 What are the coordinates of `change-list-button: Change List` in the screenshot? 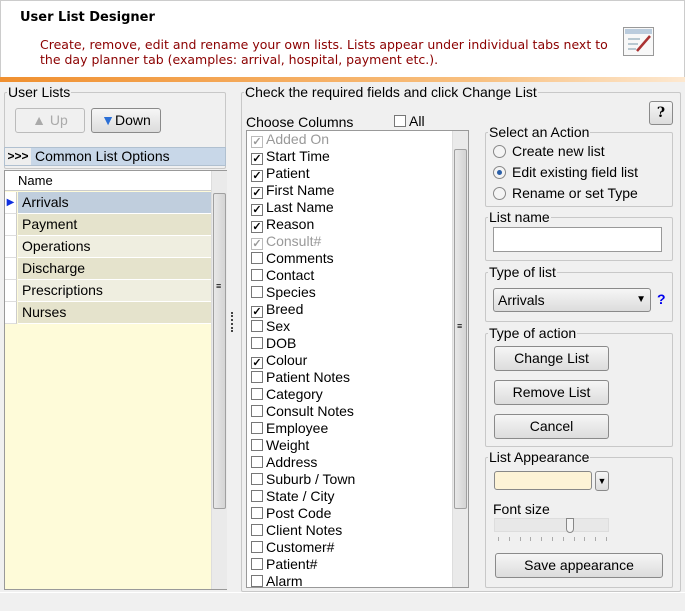 It's located at (551, 358).